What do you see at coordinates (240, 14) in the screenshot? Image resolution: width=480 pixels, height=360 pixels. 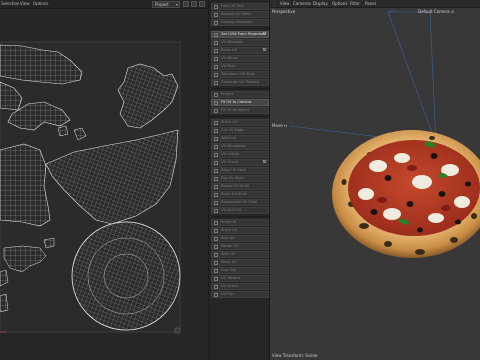 I see `uv-tool-item: Rebuild UV Mesh` at bounding box center [240, 14].